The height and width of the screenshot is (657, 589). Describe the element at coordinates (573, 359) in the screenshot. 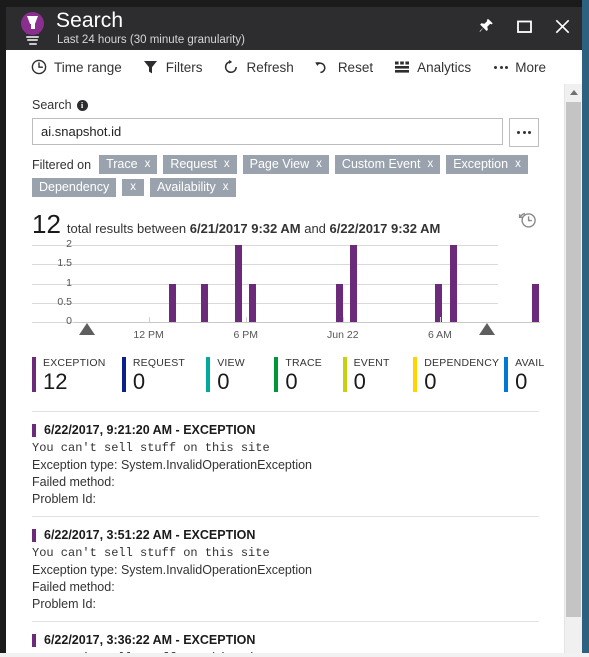

I see `scrollbar-thumb` at that location.